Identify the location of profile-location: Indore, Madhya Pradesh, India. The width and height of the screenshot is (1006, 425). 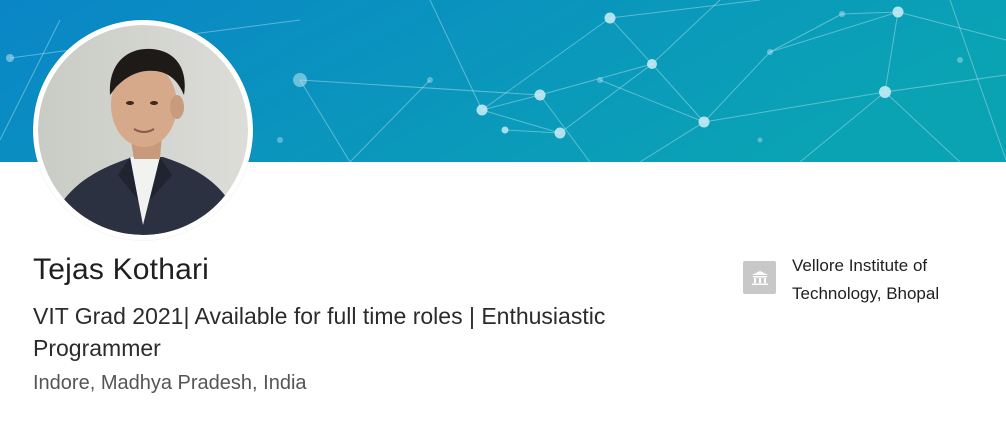
(170, 383).